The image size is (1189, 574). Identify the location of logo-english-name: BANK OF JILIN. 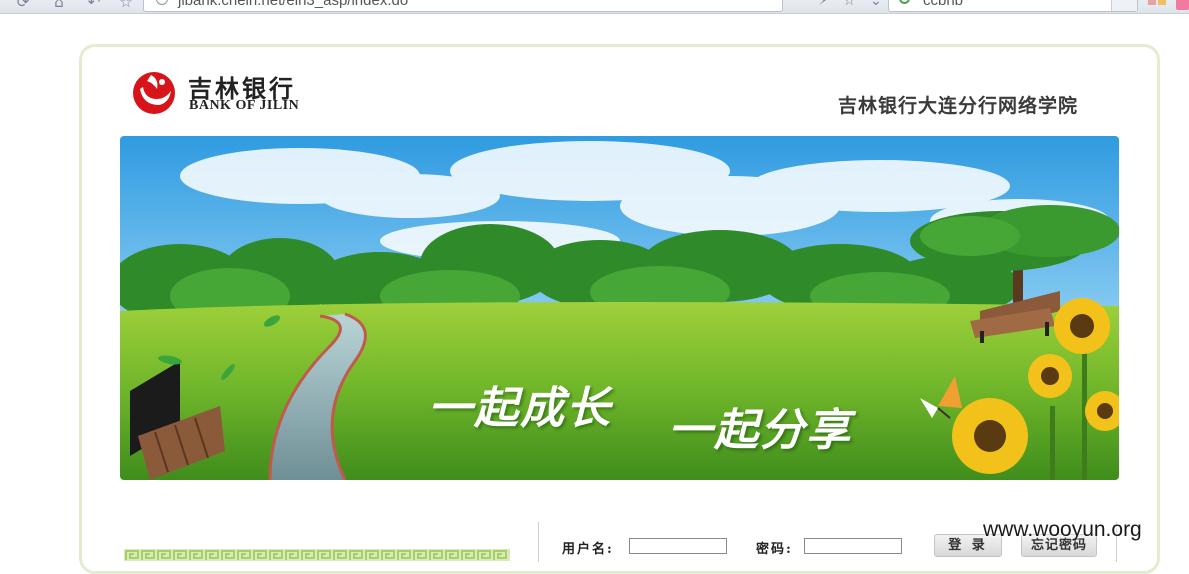
(244, 105).